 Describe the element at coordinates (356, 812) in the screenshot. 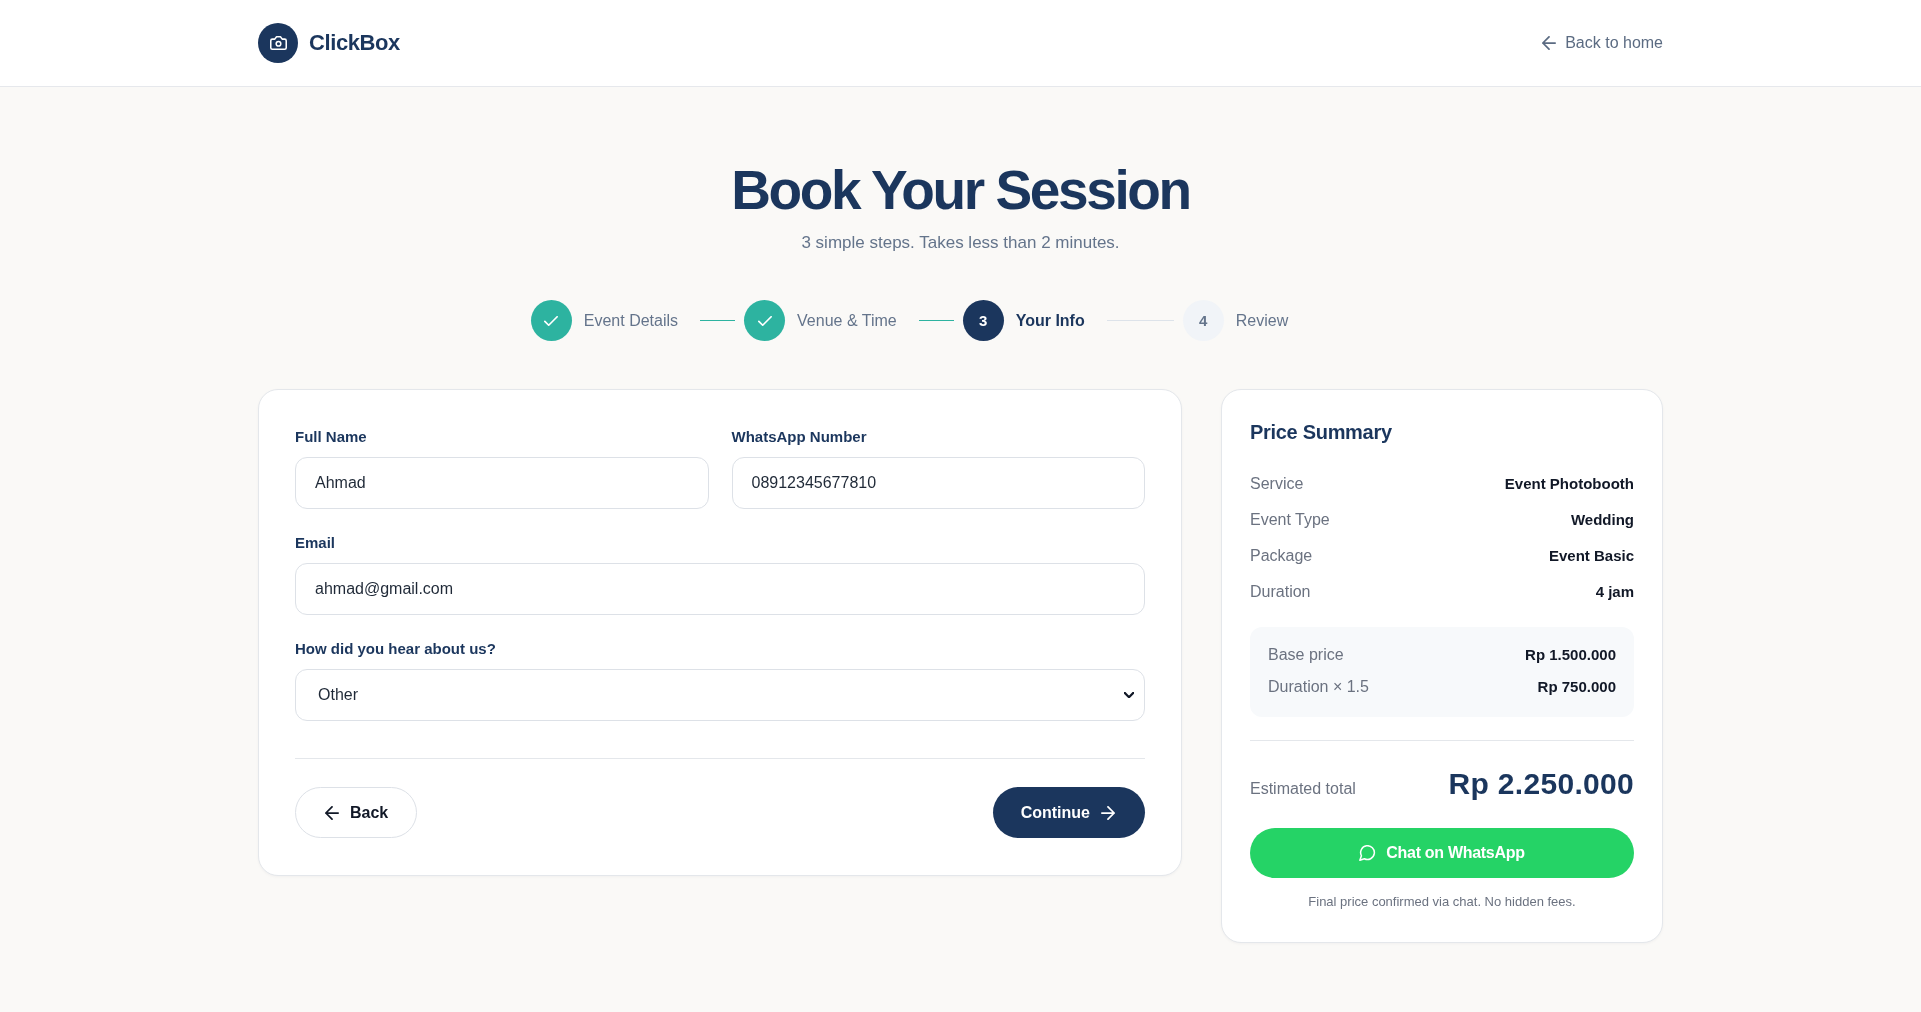

I see `back-button: Back` at that location.